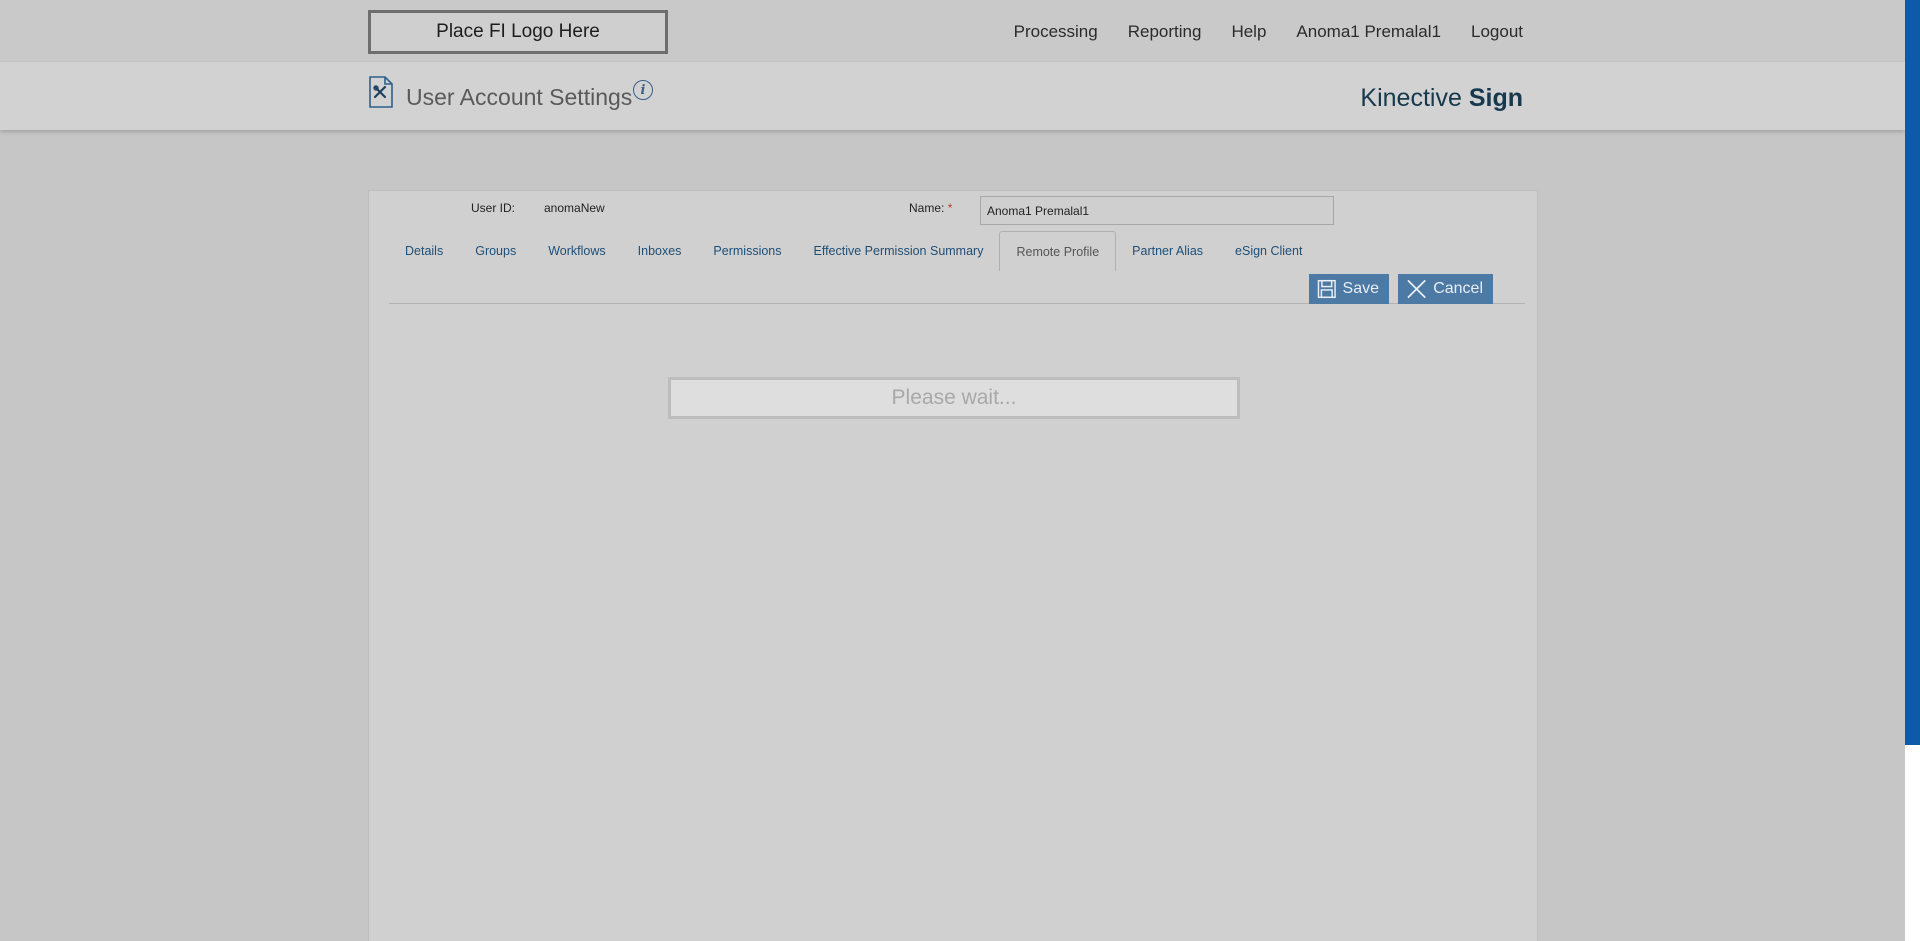 Image resolution: width=1920 pixels, height=941 pixels. I want to click on user-id-value: anomaNew, so click(574, 208).